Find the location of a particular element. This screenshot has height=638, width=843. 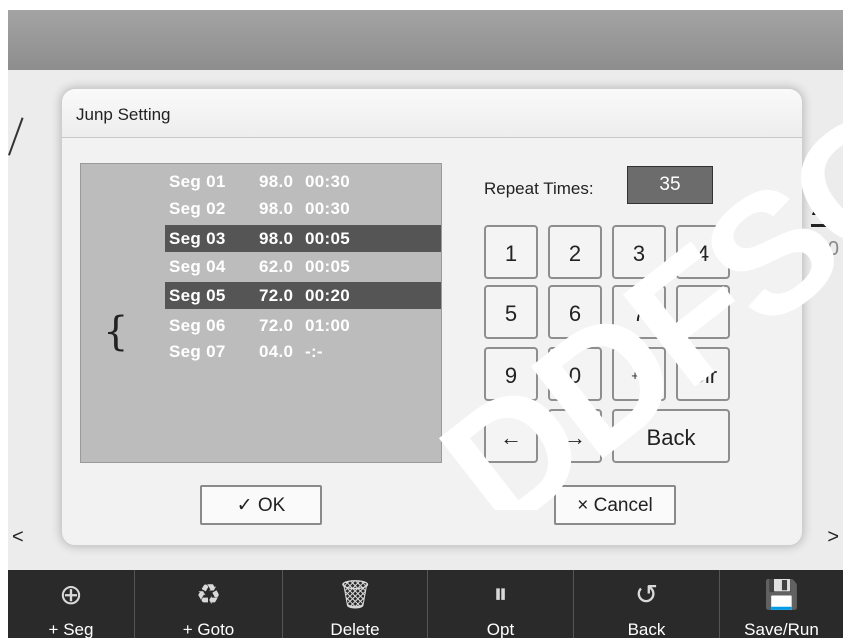

key-backspace: Back is located at coordinates (671, 436).